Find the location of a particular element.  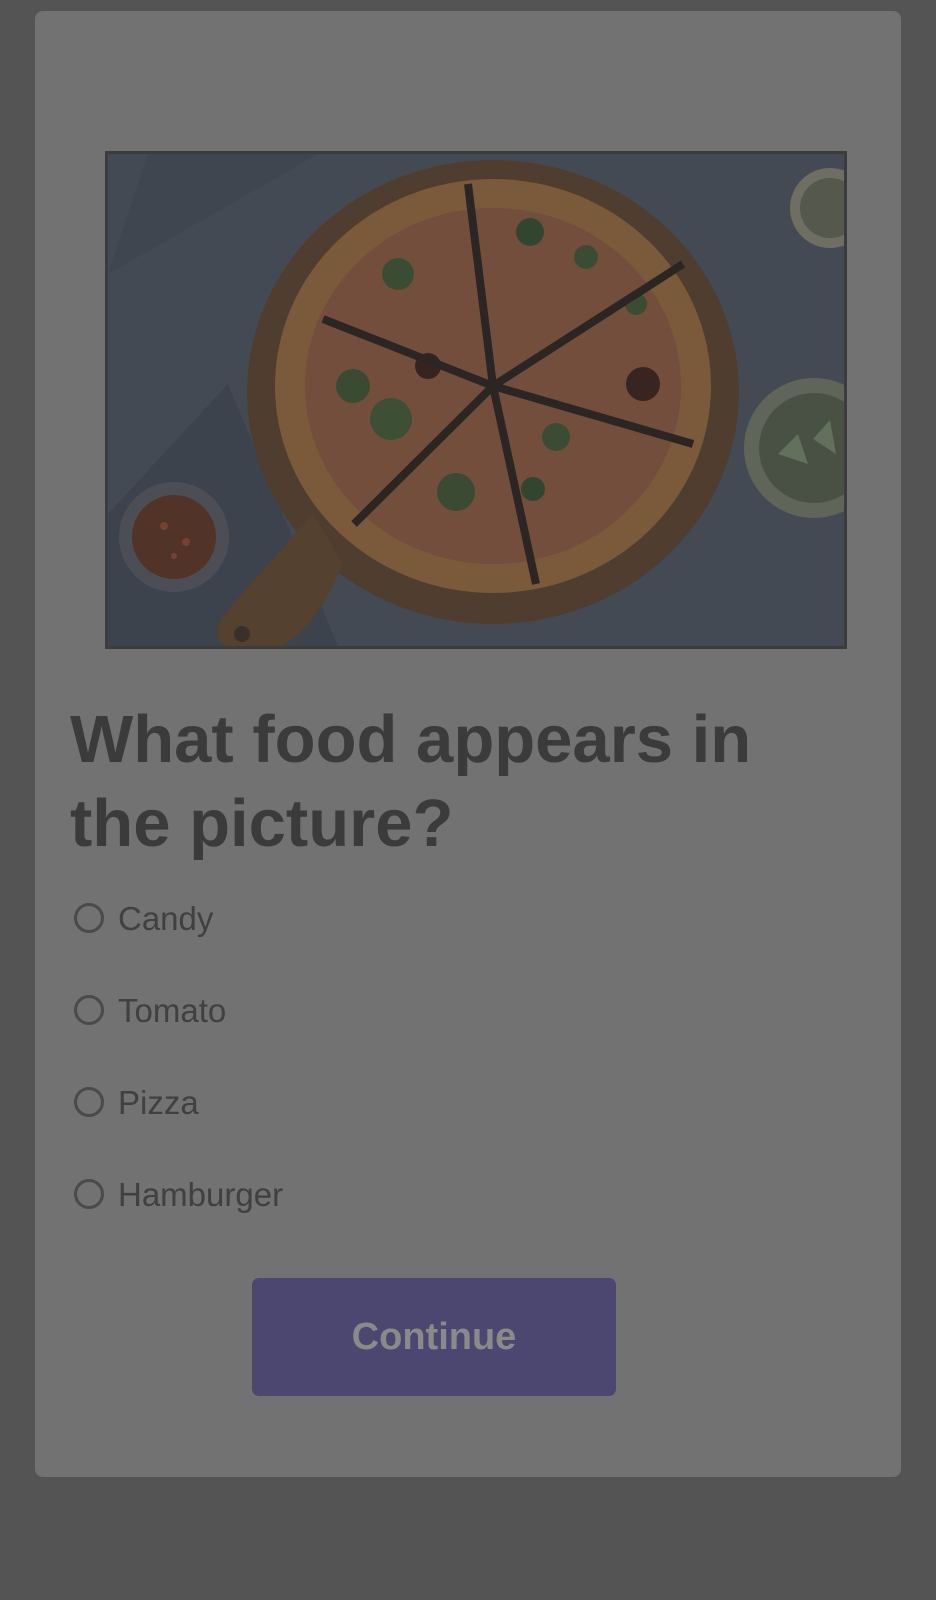

option-candy: Candy is located at coordinates (444, 946).